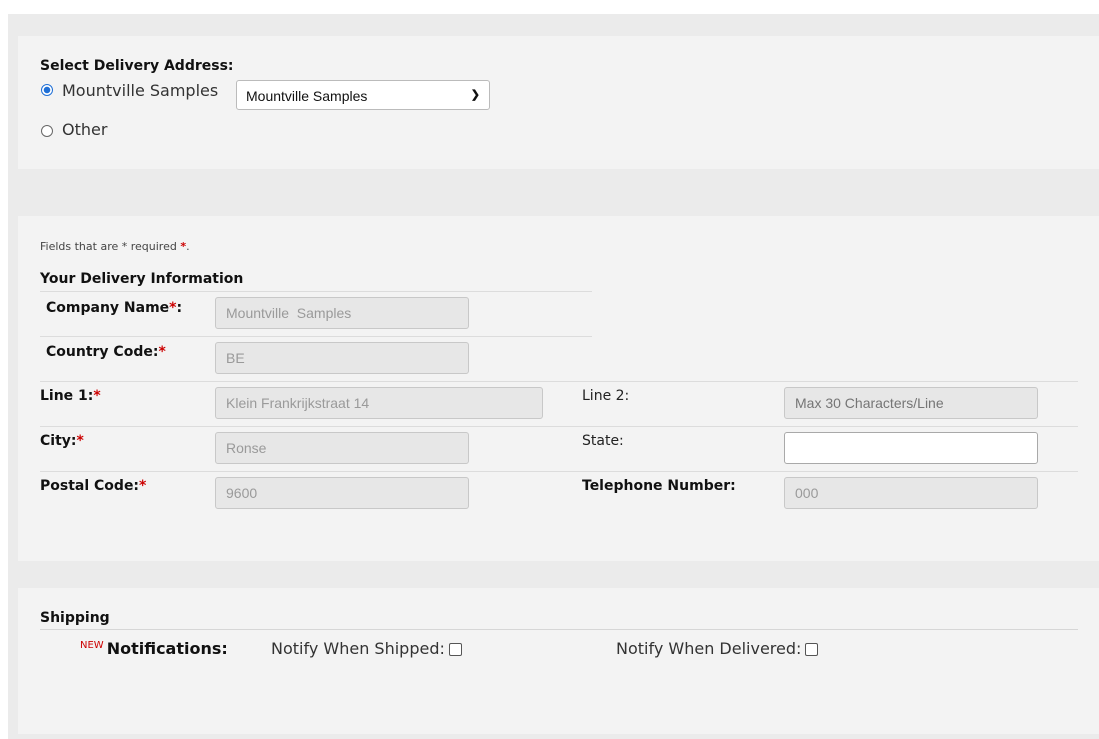 The height and width of the screenshot is (739, 1099). I want to click on city-label: City:*, so click(62, 441).